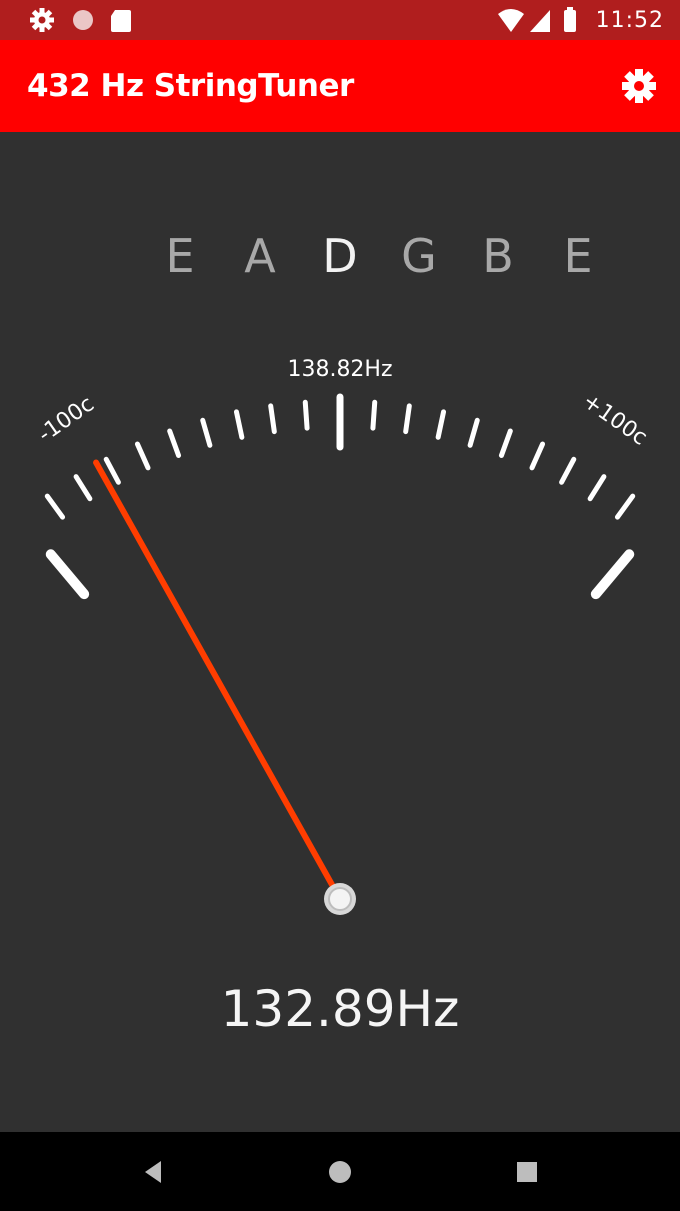 Image resolution: width=680 pixels, height=1211 pixels. What do you see at coordinates (121, 21) in the screenshot?
I see `sd-card-icon` at bounding box center [121, 21].